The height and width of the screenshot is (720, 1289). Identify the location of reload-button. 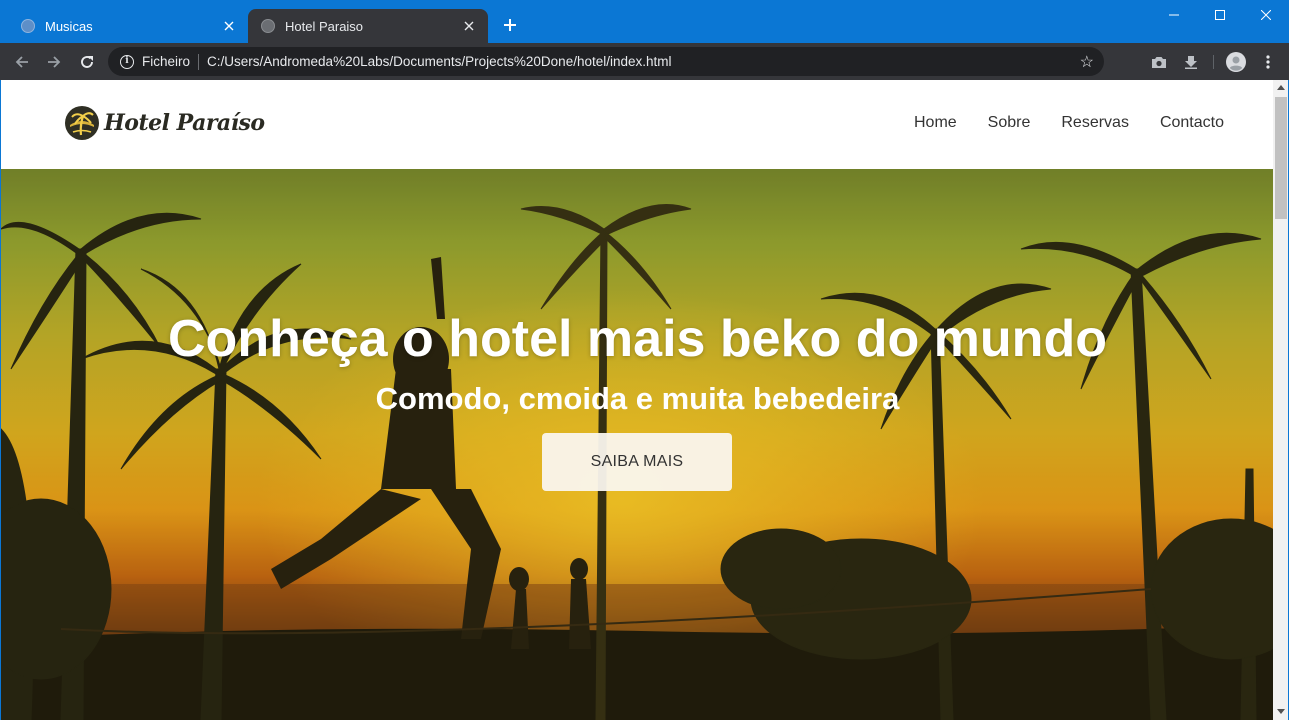
(87, 62).